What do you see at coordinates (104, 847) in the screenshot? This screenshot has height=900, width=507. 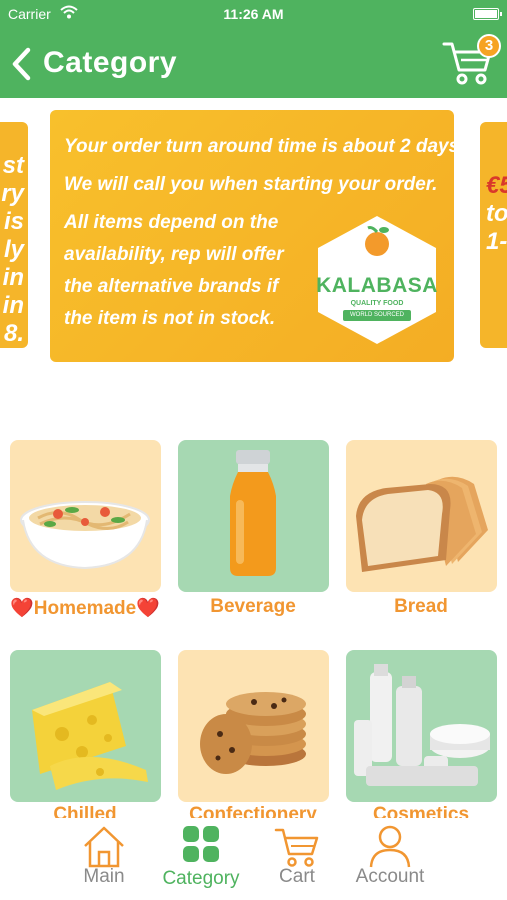 I see `home-icon` at bounding box center [104, 847].